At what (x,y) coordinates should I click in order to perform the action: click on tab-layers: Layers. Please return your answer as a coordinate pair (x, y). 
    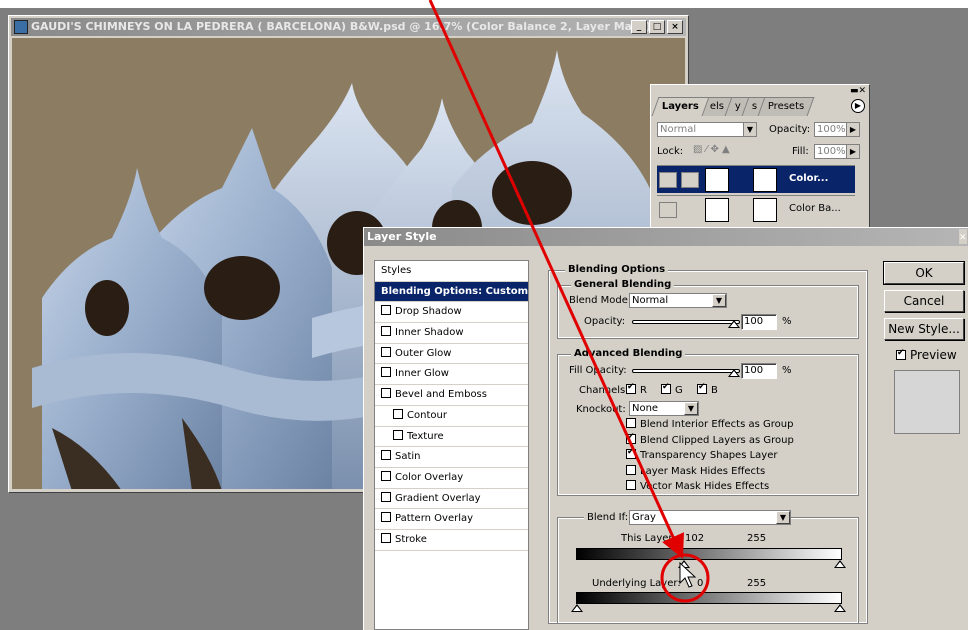
    Looking at the image, I should click on (680, 106).